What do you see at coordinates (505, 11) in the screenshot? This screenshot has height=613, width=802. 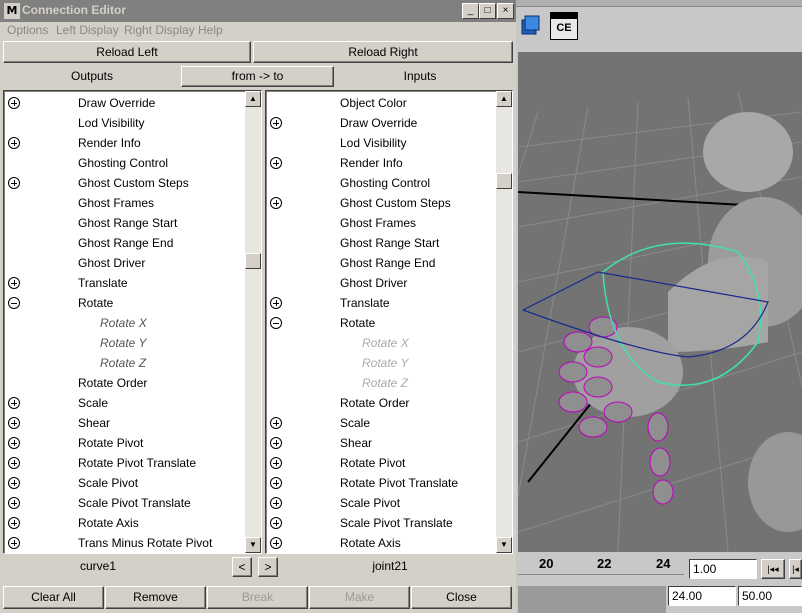 I see `close-window-button: ×` at bounding box center [505, 11].